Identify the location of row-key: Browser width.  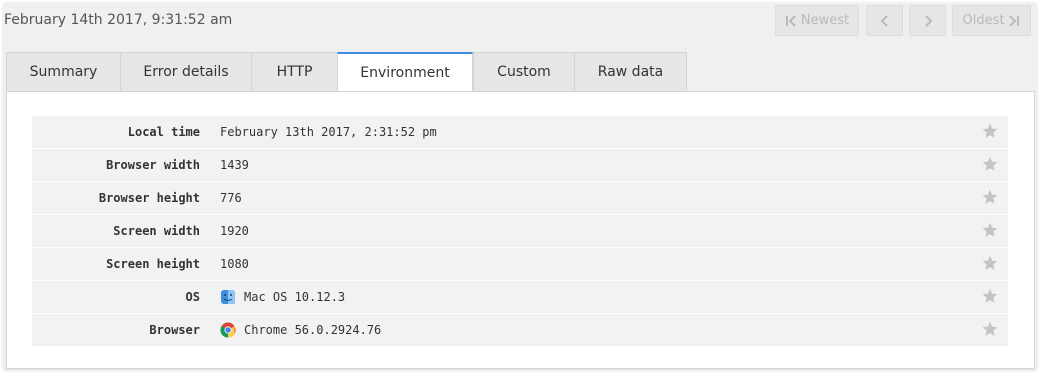
(153, 165).